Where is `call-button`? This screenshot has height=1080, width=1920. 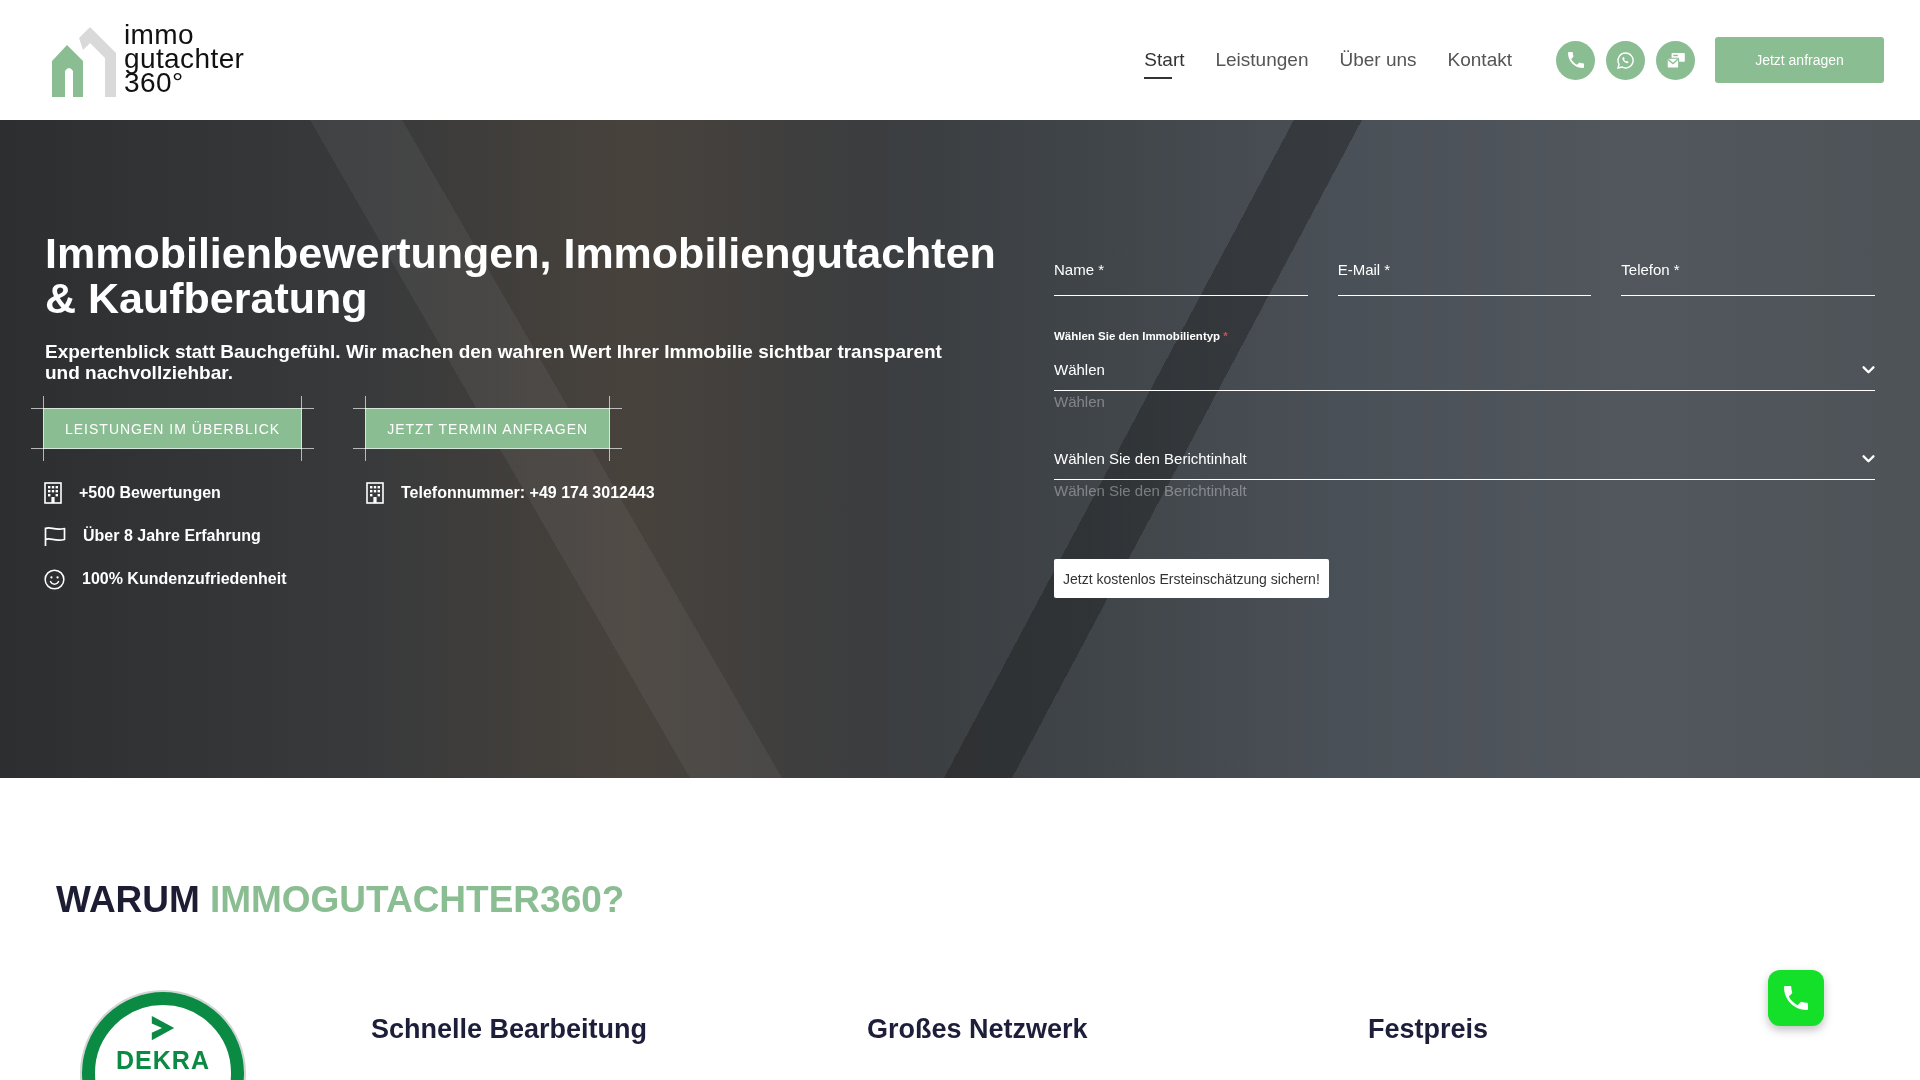
call-button is located at coordinates (1796, 998).